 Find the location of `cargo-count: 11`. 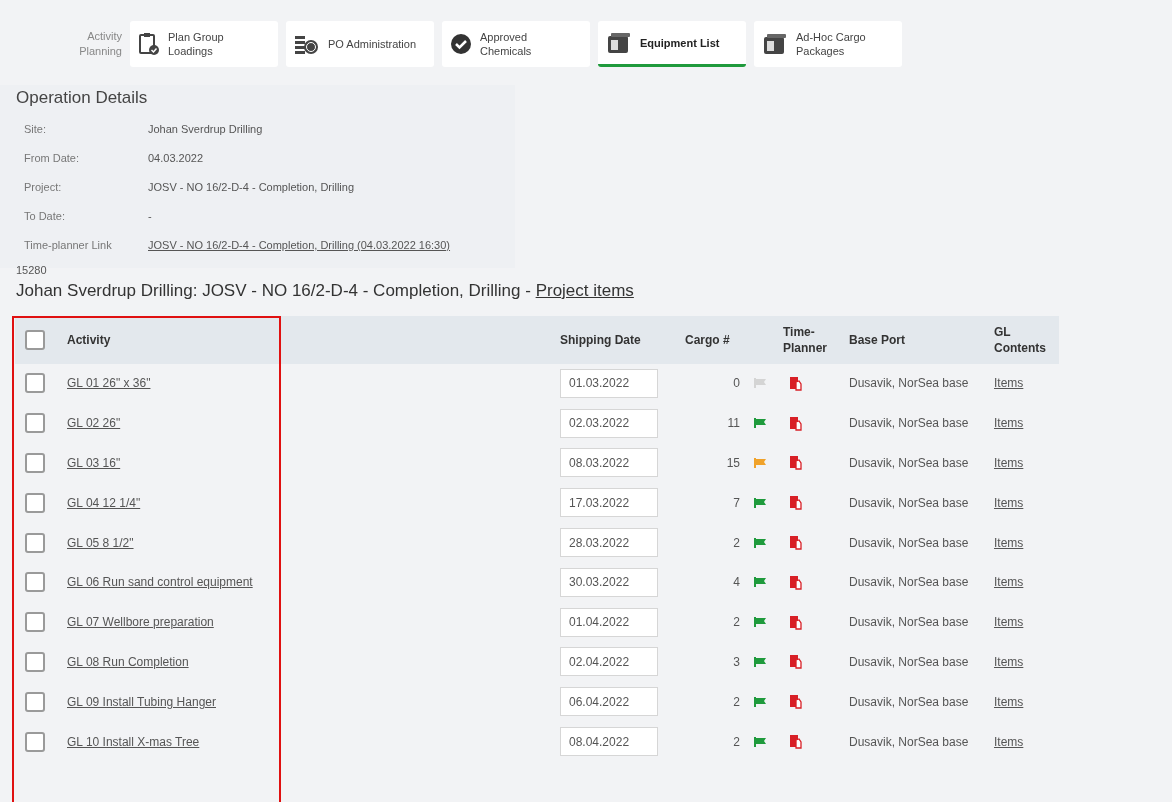

cargo-count: 11 is located at coordinates (733, 424).